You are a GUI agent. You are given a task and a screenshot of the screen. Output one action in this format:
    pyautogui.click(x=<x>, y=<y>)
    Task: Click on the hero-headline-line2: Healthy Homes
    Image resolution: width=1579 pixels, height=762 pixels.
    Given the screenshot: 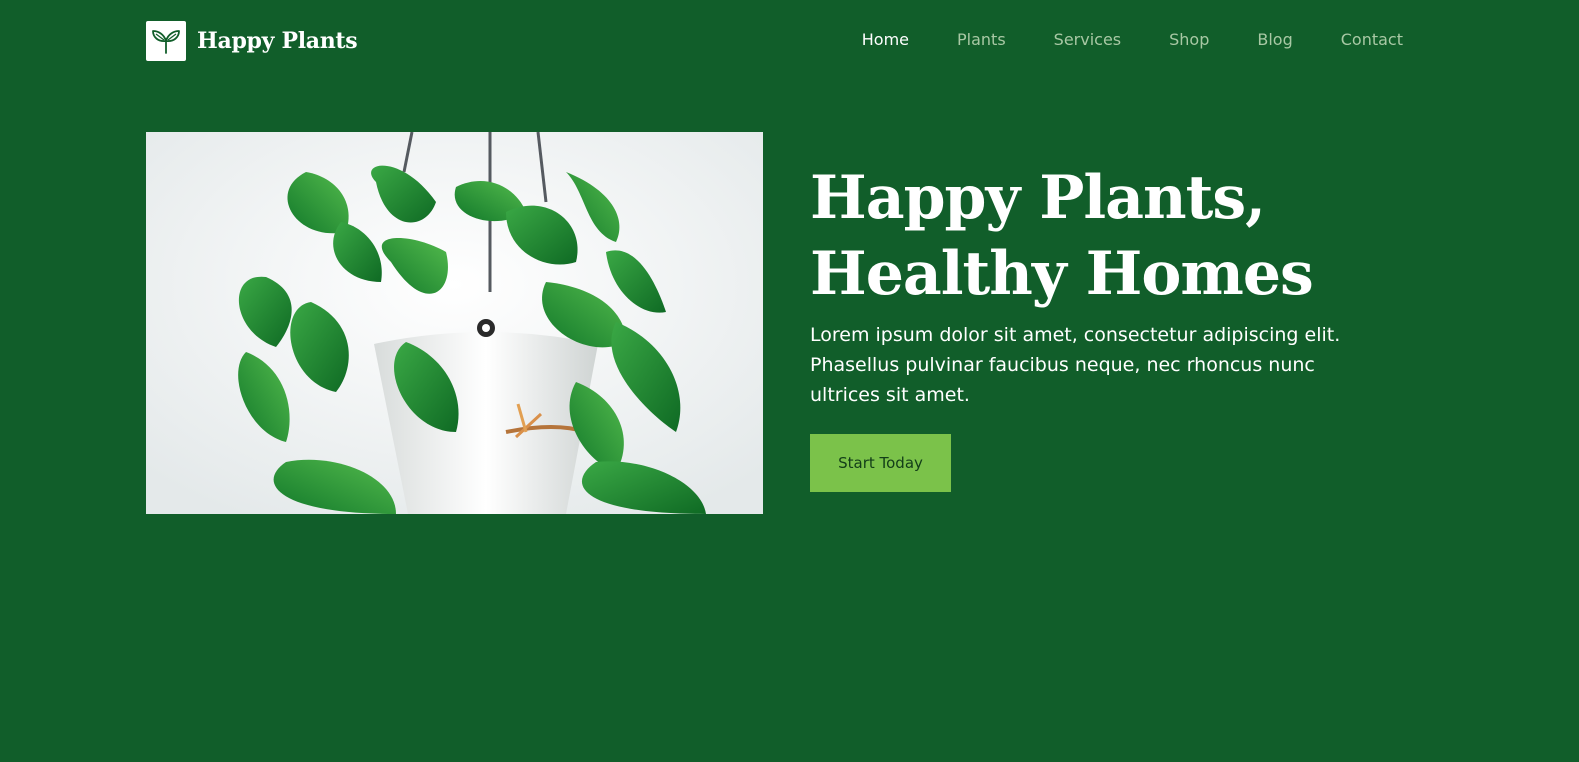 What is the action you would take?
    pyautogui.click(x=1062, y=274)
    